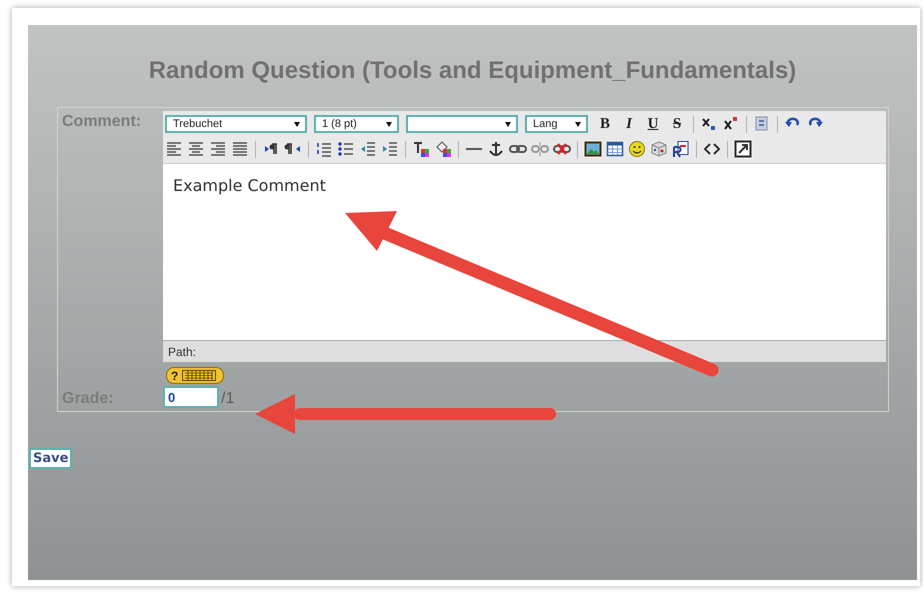 This screenshot has height=596, width=923. Describe the element at coordinates (346, 149) in the screenshot. I see `bullet-list-icon` at that location.